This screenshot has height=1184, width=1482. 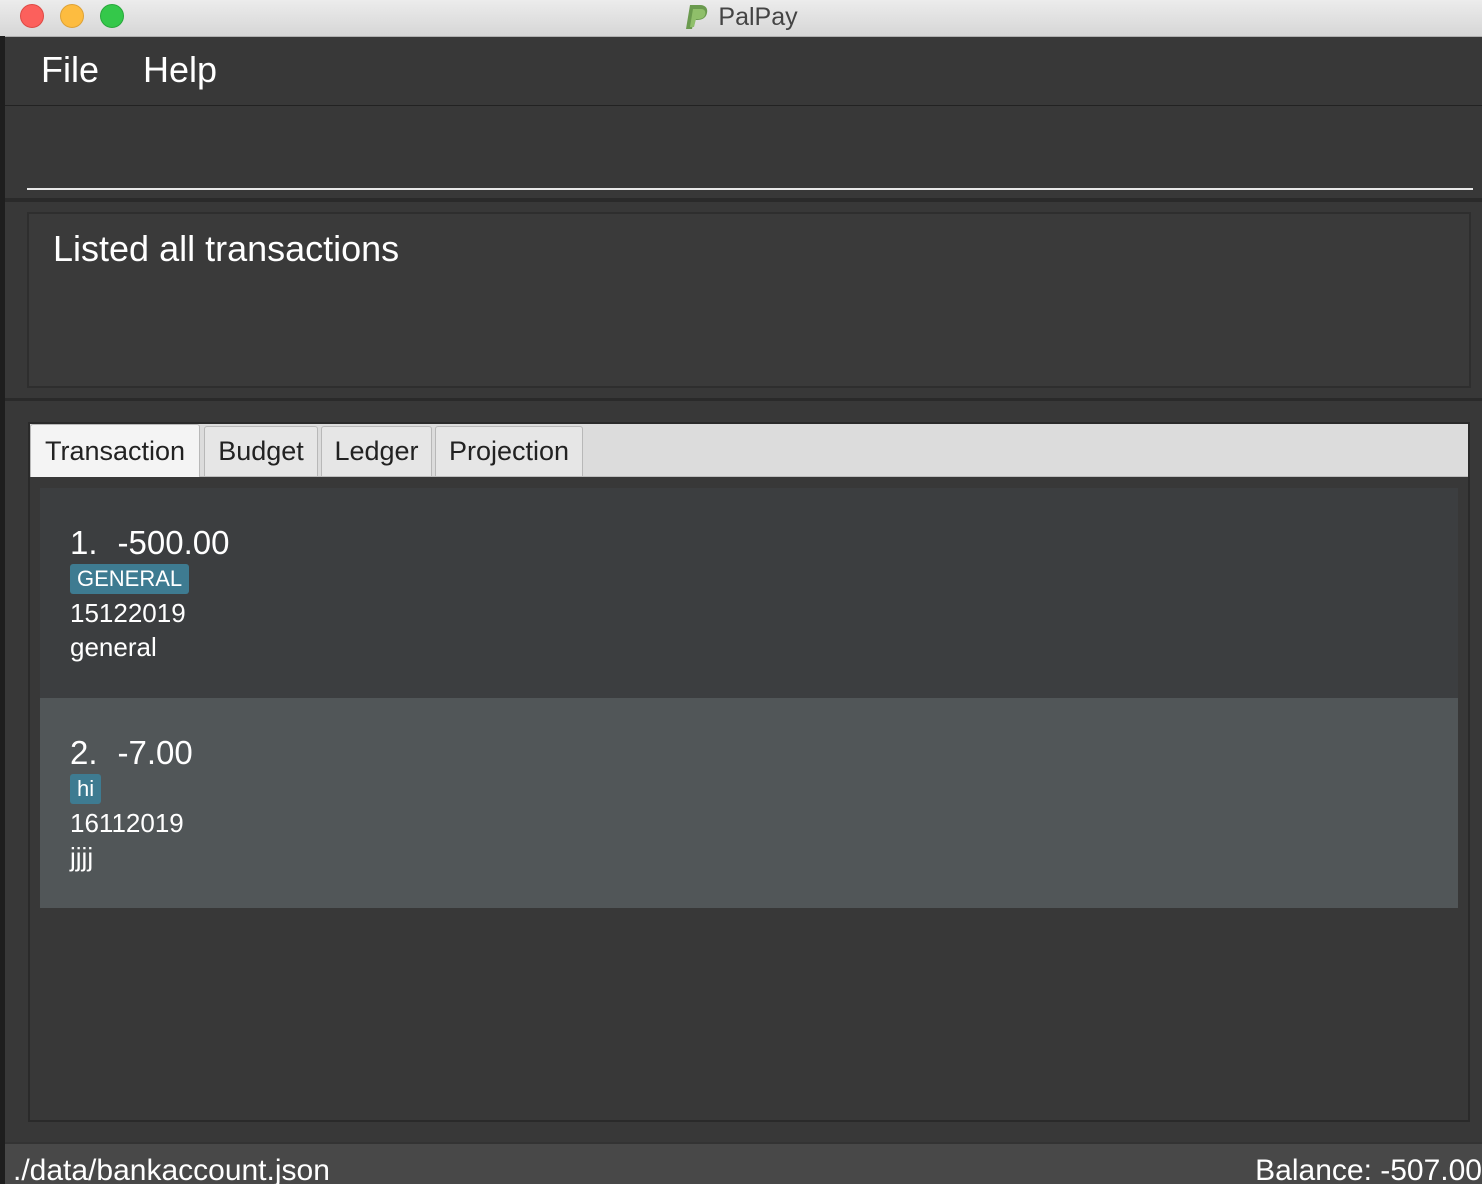 I want to click on transaction-header: 2. -7.00, so click(x=131, y=753).